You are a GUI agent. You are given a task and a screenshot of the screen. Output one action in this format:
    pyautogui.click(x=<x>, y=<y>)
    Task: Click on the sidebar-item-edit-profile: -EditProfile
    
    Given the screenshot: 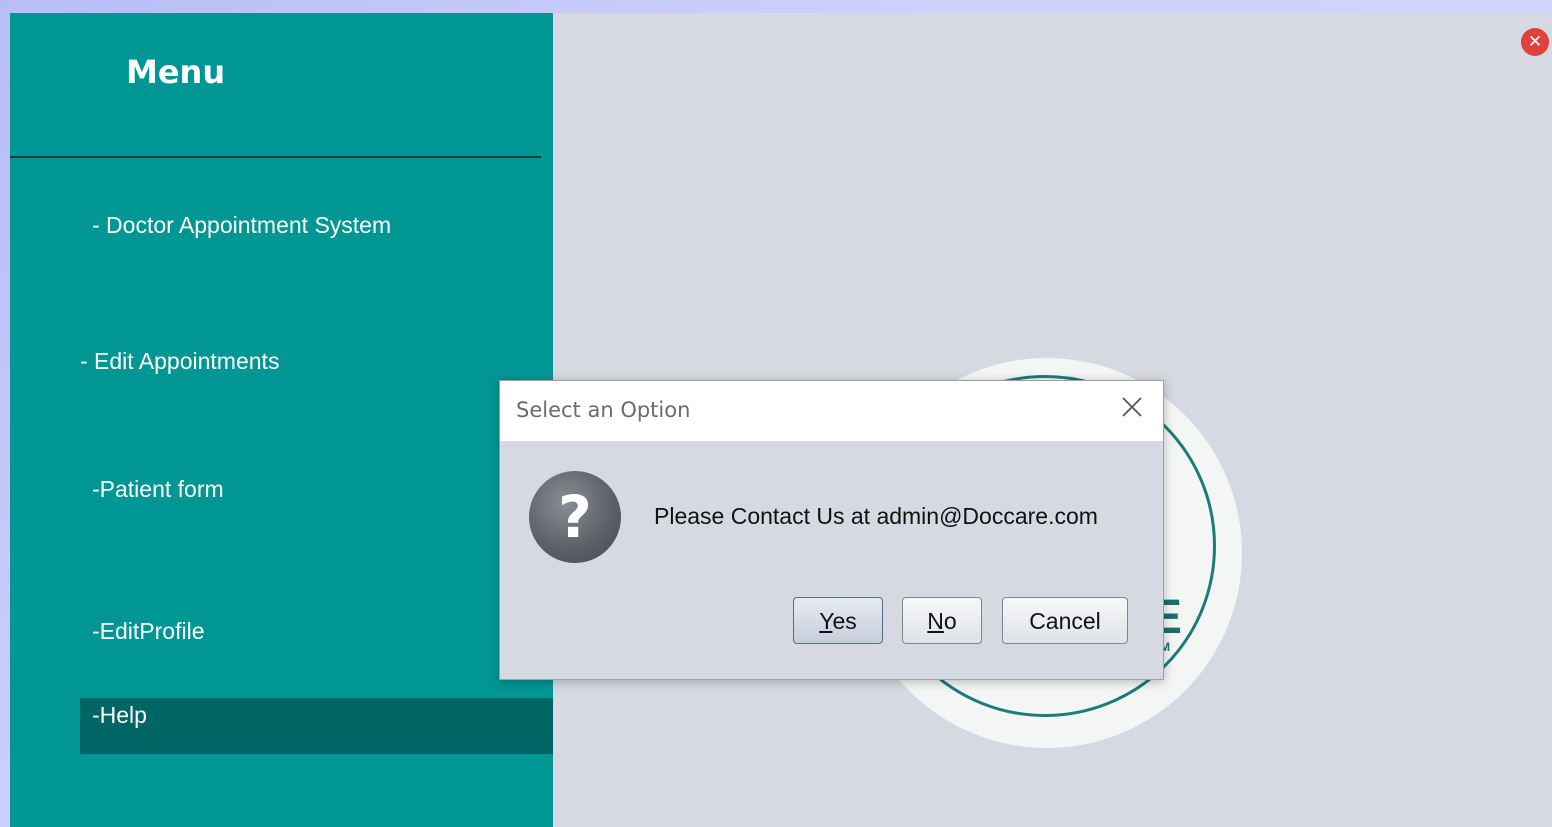 What is the action you would take?
    pyautogui.click(x=148, y=631)
    